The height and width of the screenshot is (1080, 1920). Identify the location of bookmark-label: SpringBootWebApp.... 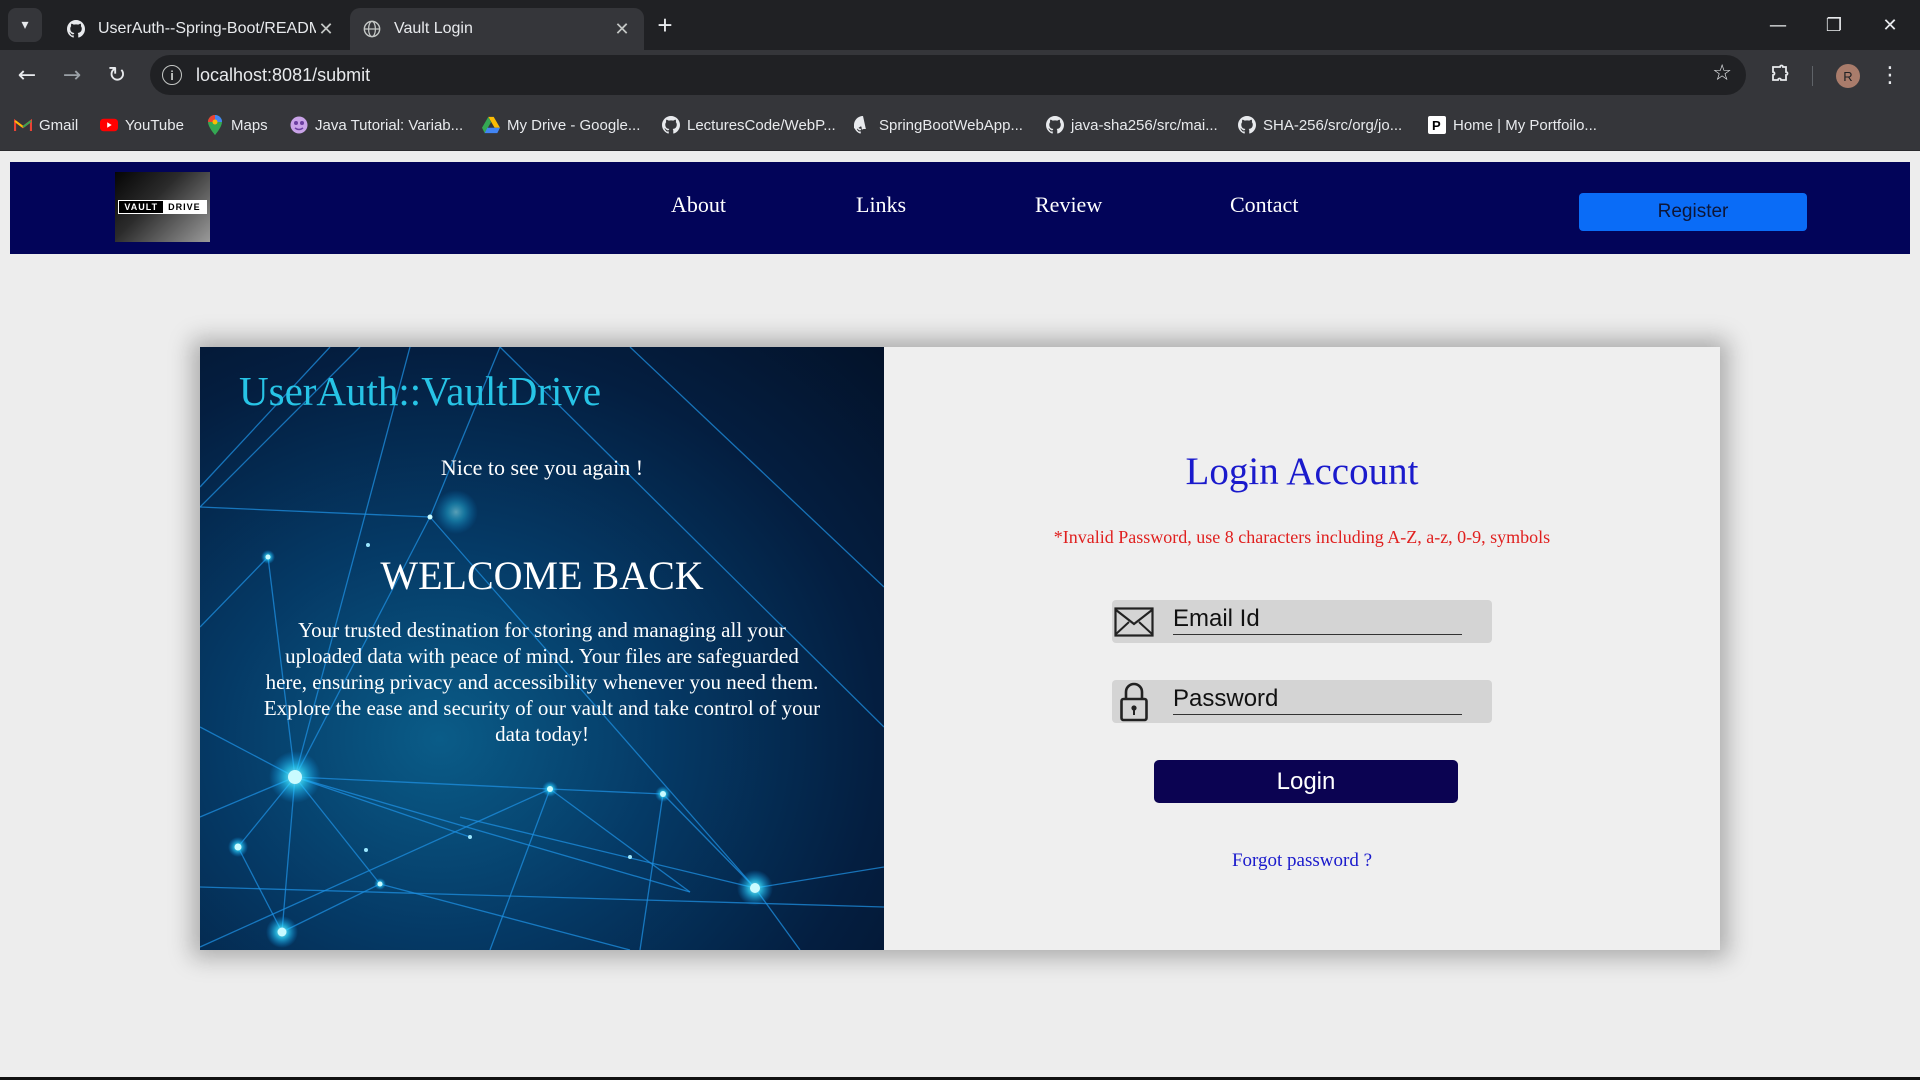
(951, 125).